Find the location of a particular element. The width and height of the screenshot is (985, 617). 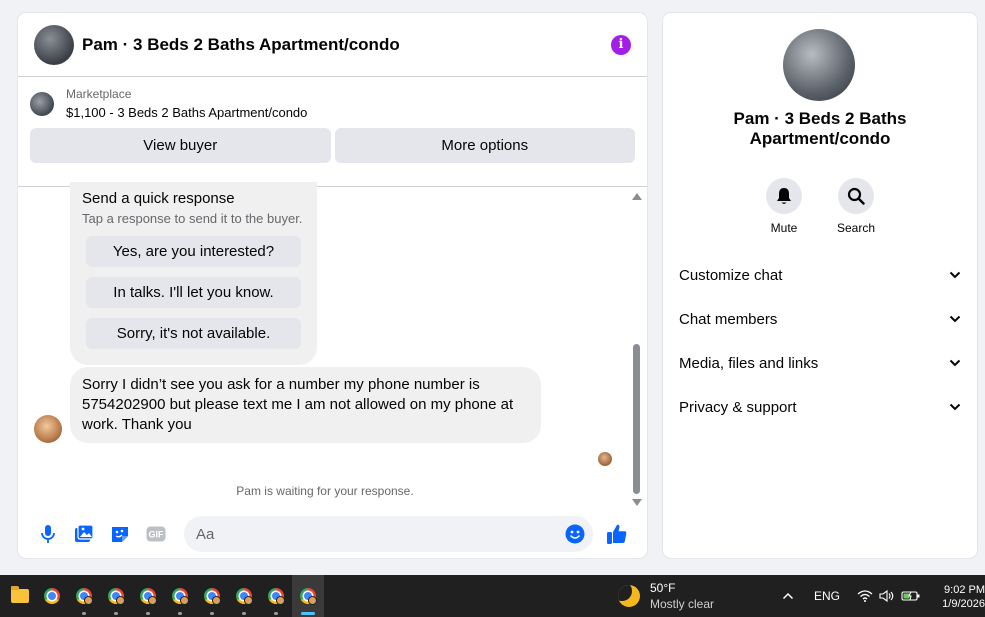

gif-label: GIF is located at coordinates (157, 535).